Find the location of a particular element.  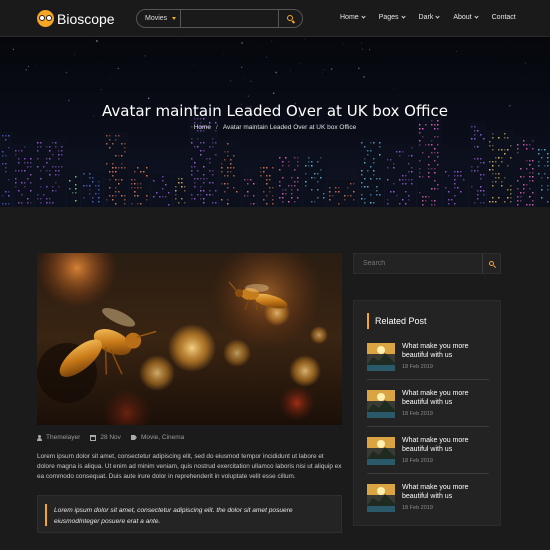

nav-contact-label: Contact is located at coordinates (503, 17).